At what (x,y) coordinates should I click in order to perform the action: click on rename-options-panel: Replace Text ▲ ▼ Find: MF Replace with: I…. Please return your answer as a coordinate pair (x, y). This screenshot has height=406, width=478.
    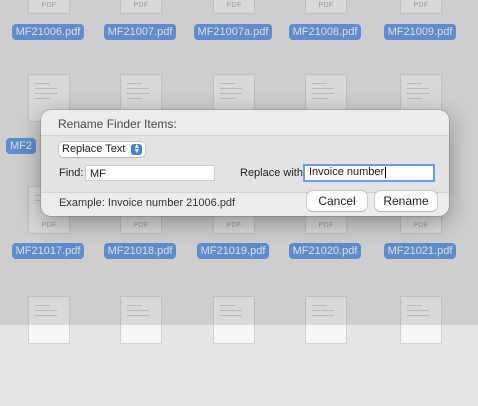
    Looking at the image, I should click on (245, 164).